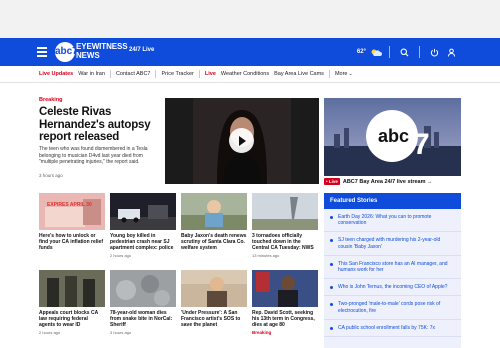  I want to click on svg-text: EXPIRES APRIL 30, so click(69, 205).